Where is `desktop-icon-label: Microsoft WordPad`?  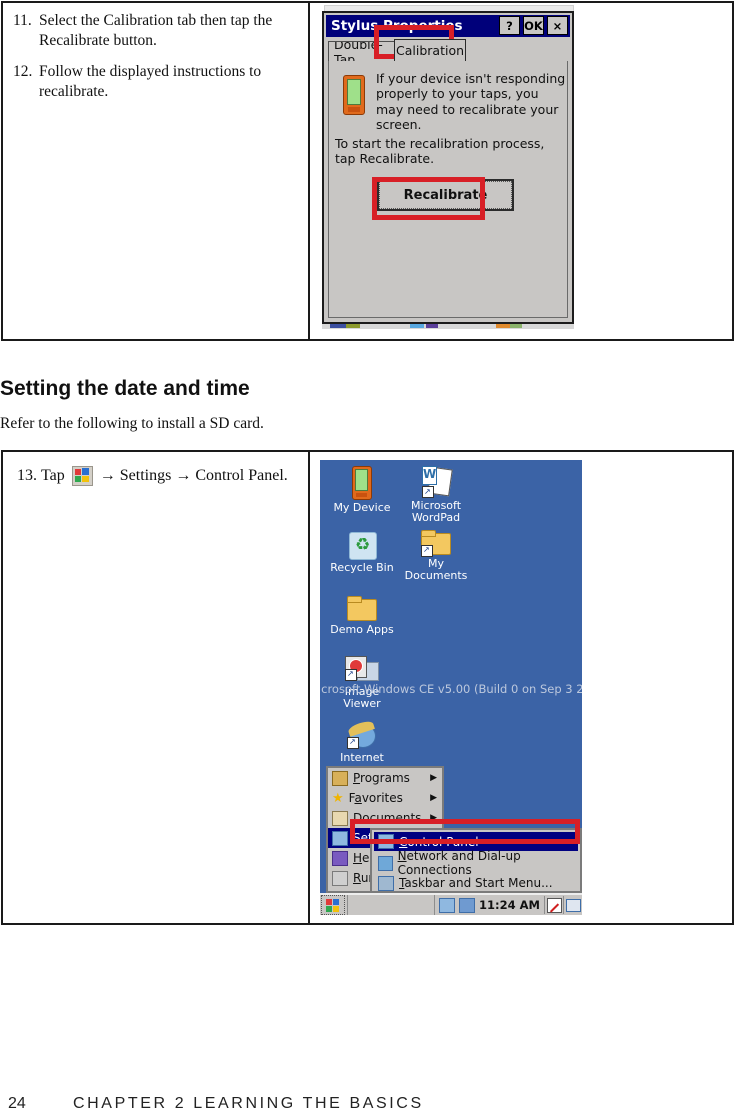 desktop-icon-label: Microsoft WordPad is located at coordinates (436, 511).